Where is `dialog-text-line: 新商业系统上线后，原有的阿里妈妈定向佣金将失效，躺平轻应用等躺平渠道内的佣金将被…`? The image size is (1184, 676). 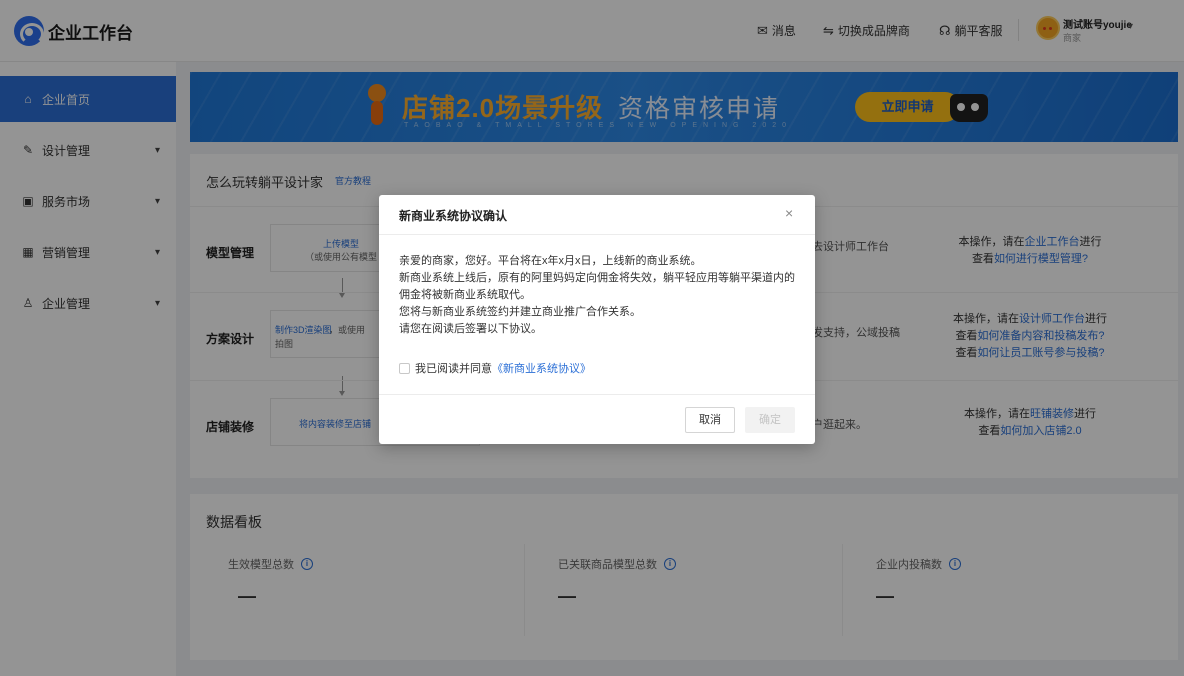
dialog-text-line: 新商业系统上线后，原有的阿里妈妈定向佣金将失效，躺平轻应用等躺平渠道内的佣金将被… is located at coordinates (597, 286).